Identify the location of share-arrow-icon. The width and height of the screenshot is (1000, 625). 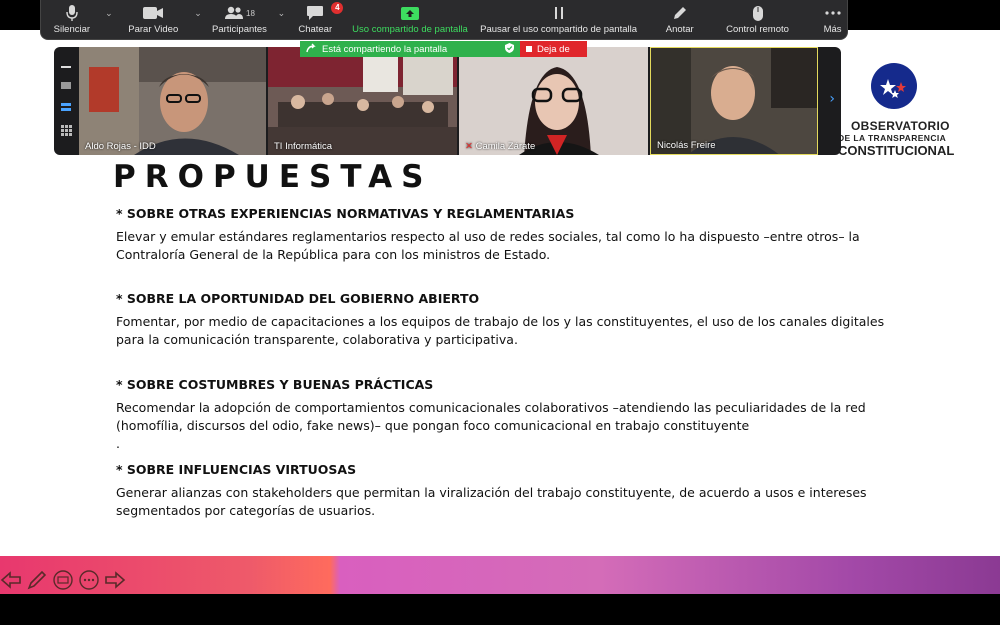
(311, 49).